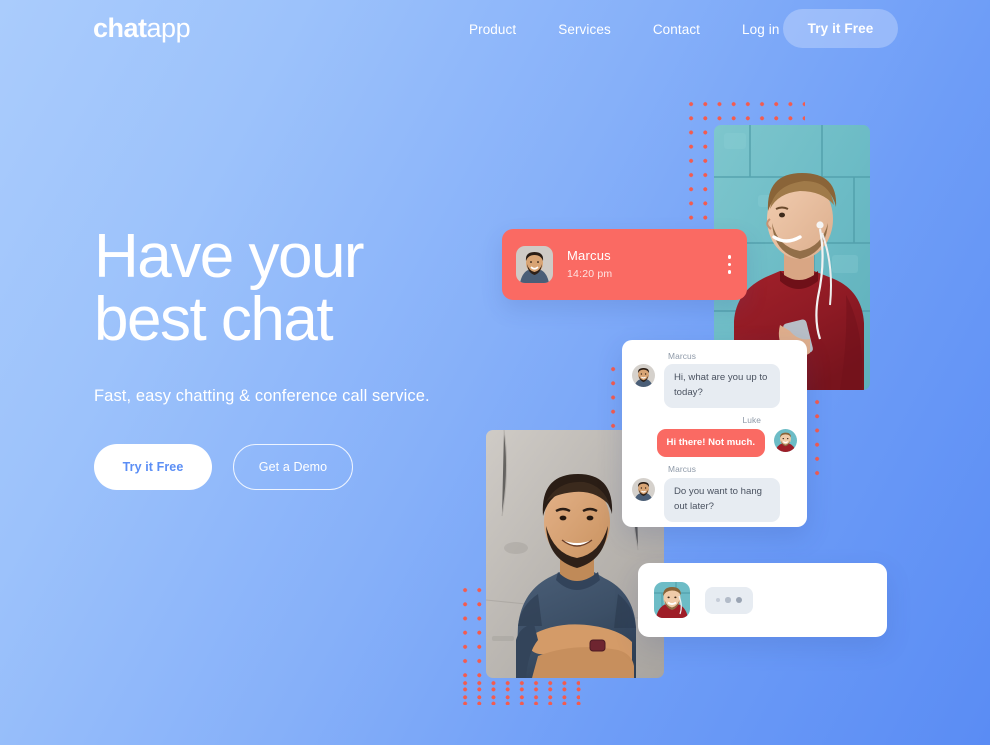  What do you see at coordinates (229, 288) in the screenshot?
I see `hero-headline: Have your best chat` at bounding box center [229, 288].